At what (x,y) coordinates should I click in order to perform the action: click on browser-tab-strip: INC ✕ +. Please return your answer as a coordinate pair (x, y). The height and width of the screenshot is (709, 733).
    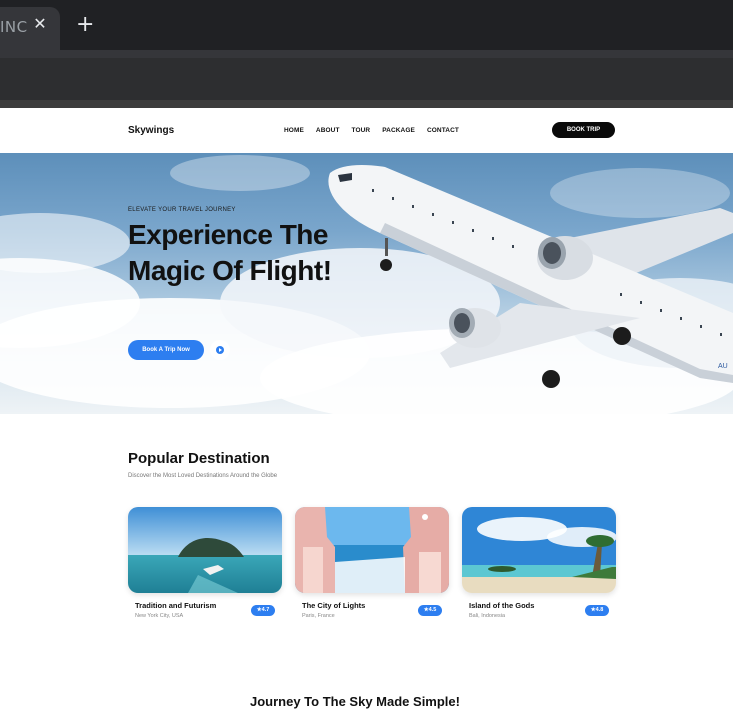
    Looking at the image, I should click on (366, 25).